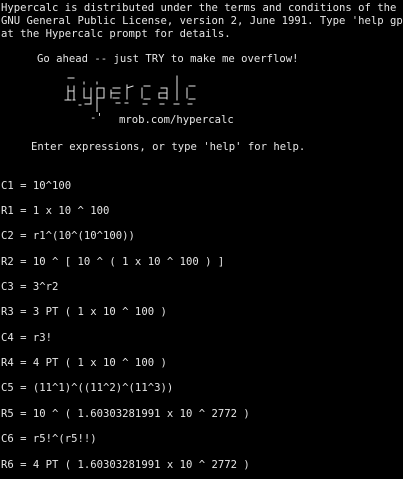 The image size is (403, 479). What do you see at coordinates (27, 338) in the screenshot?
I see `entry-c4: C4 = r3!` at bounding box center [27, 338].